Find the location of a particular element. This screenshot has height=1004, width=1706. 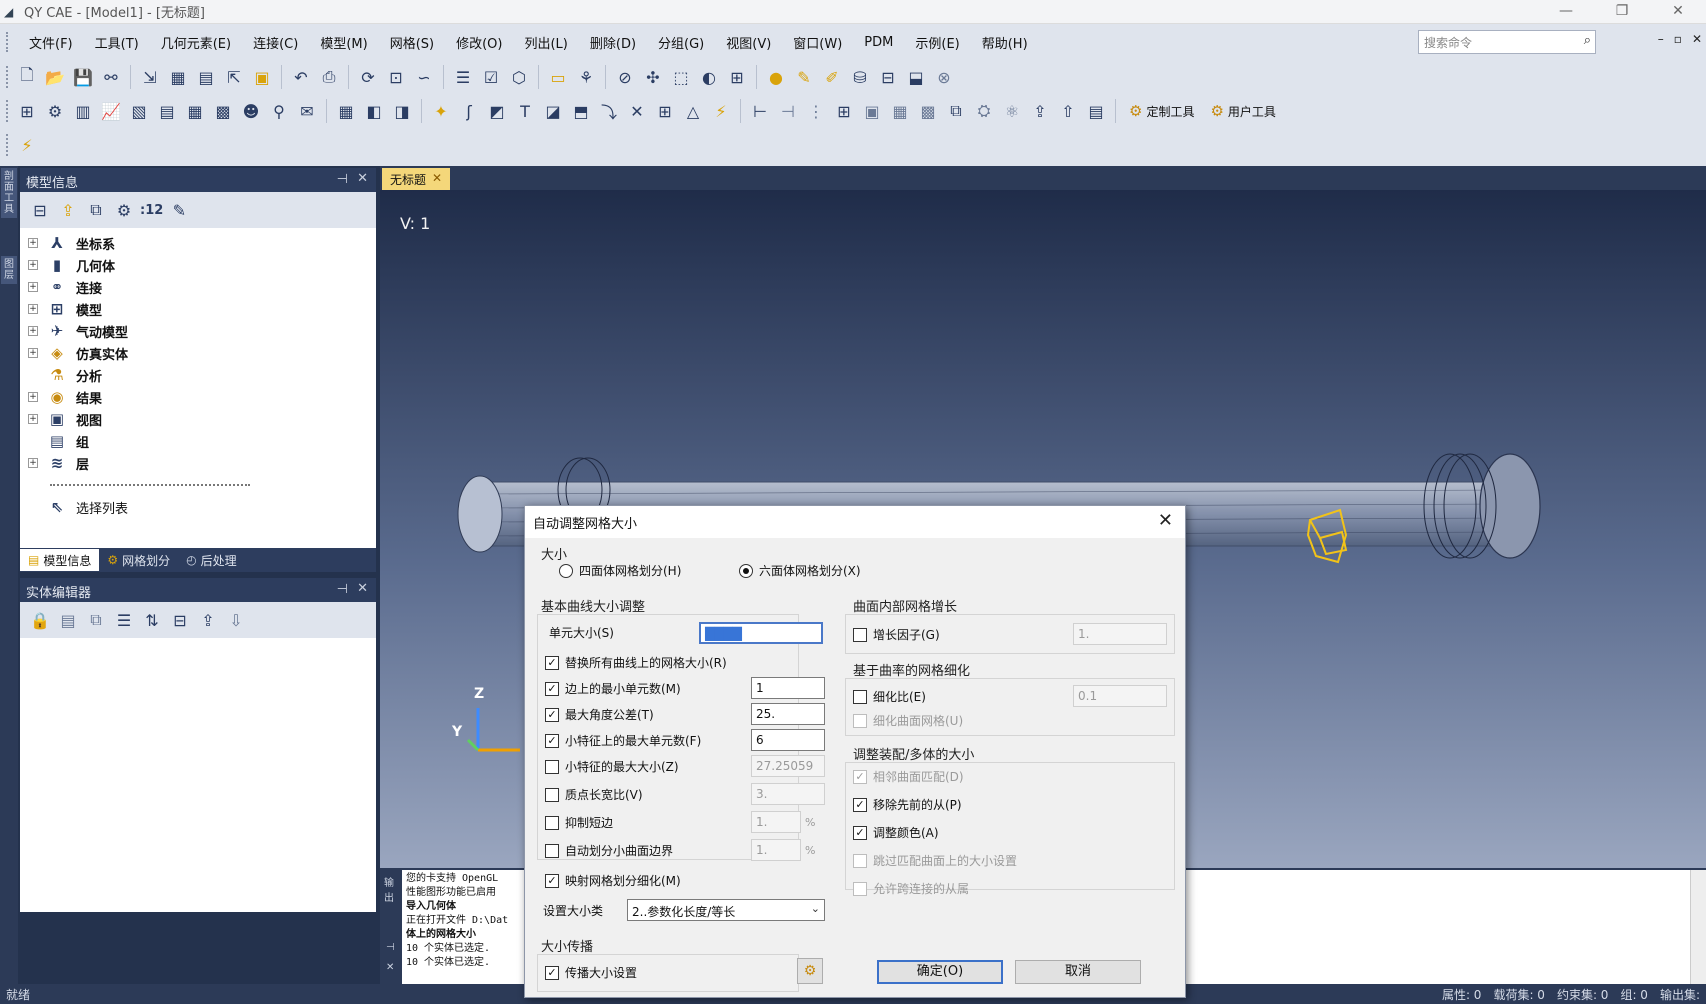

save-icon: 💾 is located at coordinates (83, 77).